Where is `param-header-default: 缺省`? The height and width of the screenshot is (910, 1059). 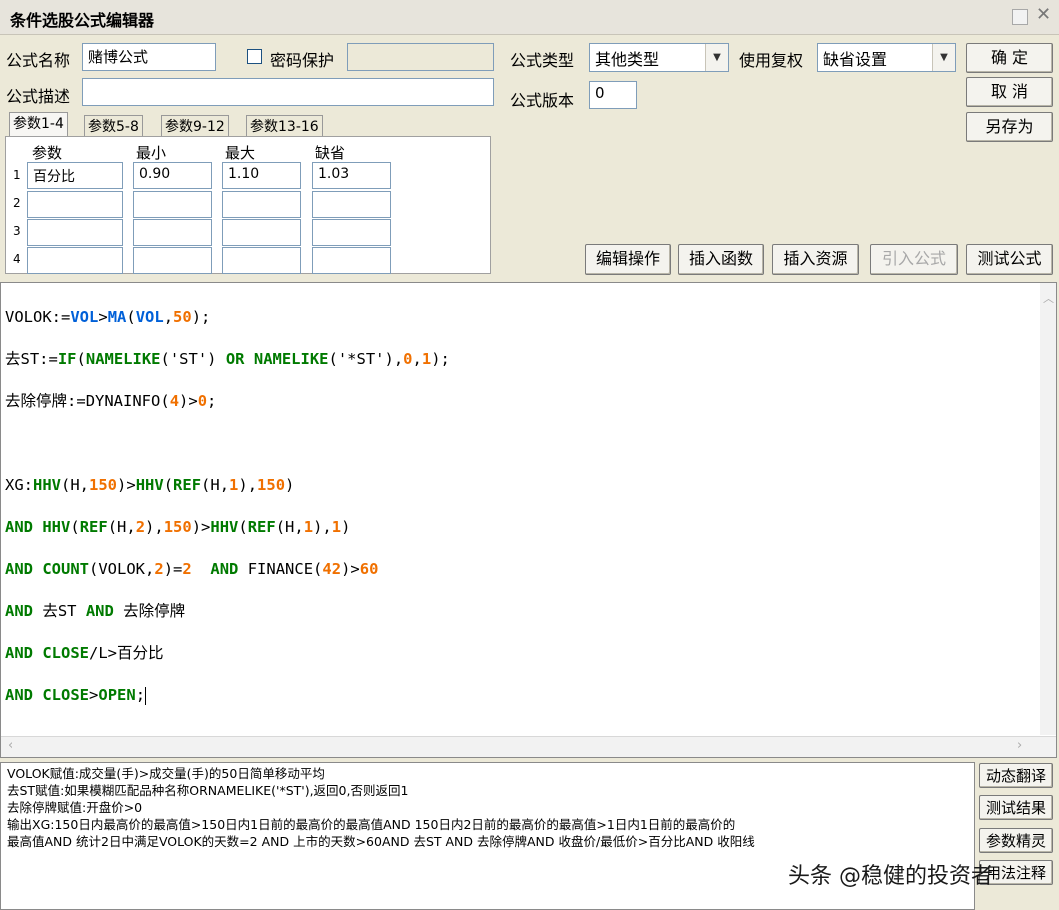 param-header-default: 缺省 is located at coordinates (330, 153).